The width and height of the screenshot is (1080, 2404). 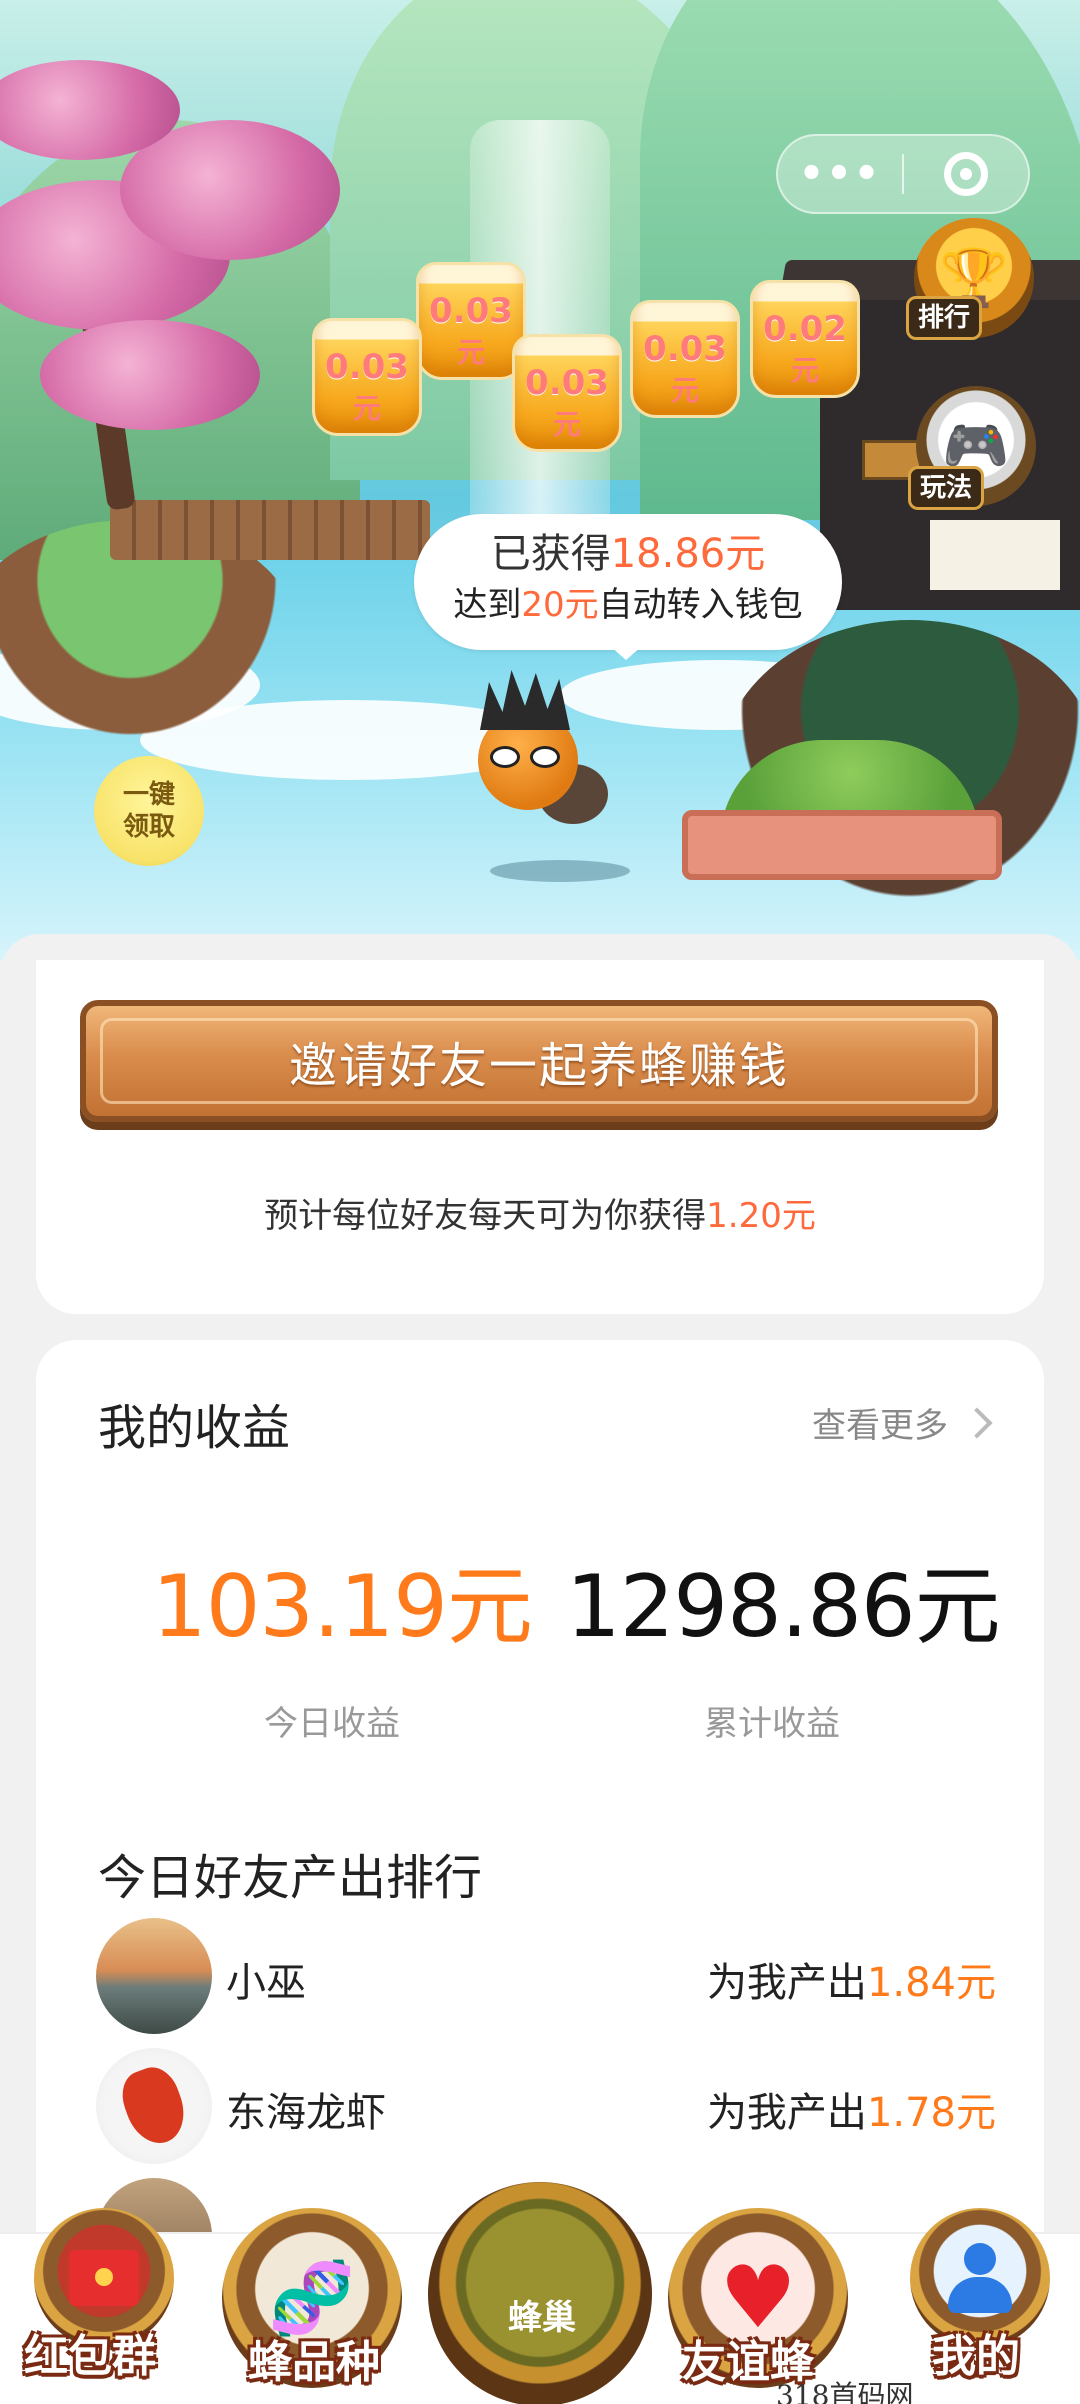 I want to click on record-ring-icon, so click(x=965, y=174).